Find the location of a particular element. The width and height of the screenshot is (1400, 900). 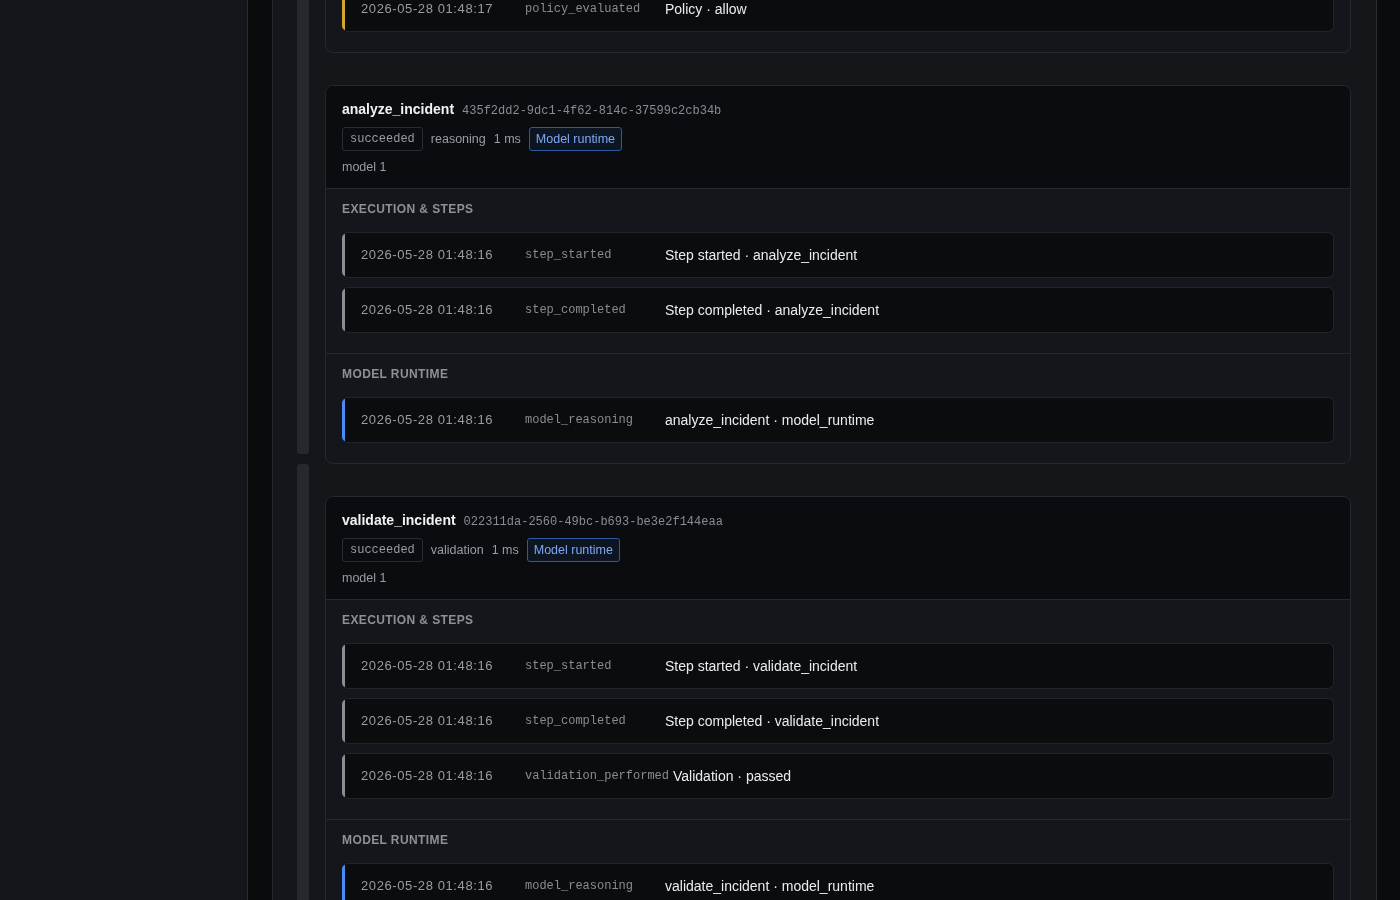

step-name: validate_incident is located at coordinates (399, 520).